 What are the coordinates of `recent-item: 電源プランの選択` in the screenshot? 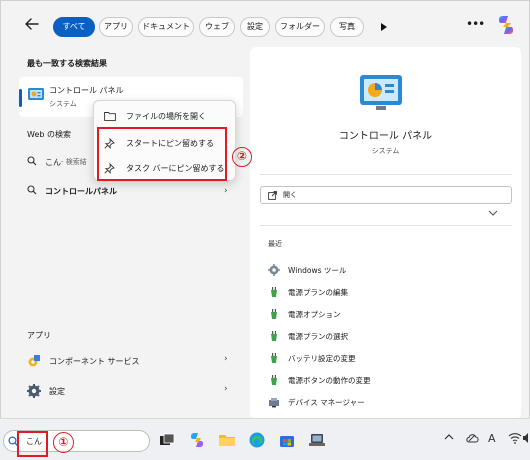 It's located at (308, 336).